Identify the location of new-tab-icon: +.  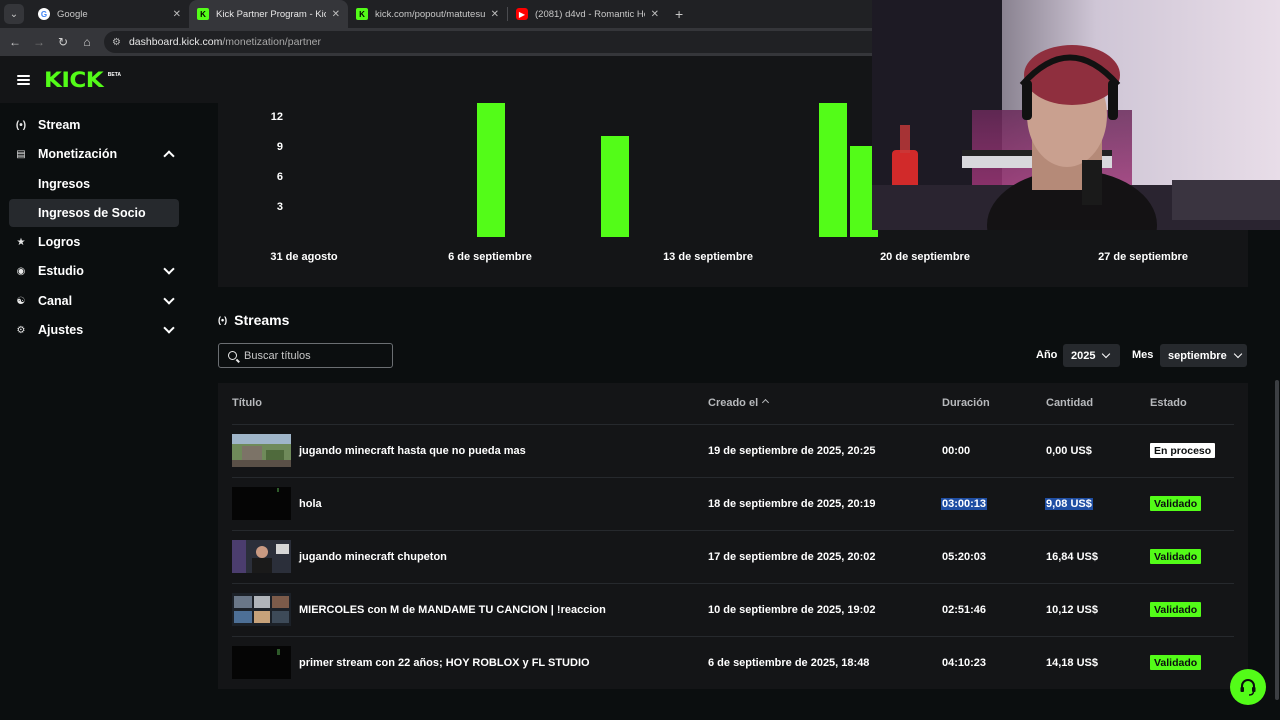
(679, 14).